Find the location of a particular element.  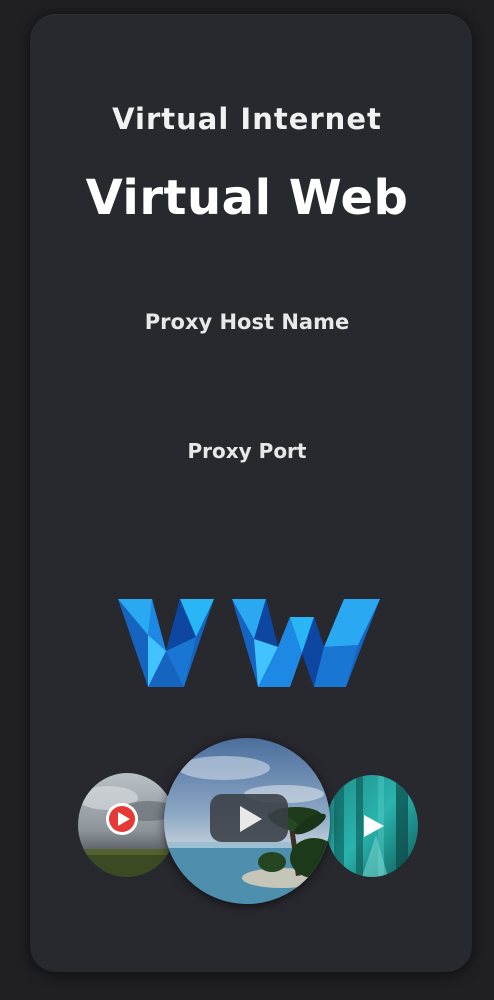

youtube-play-icon is located at coordinates (122, 819).